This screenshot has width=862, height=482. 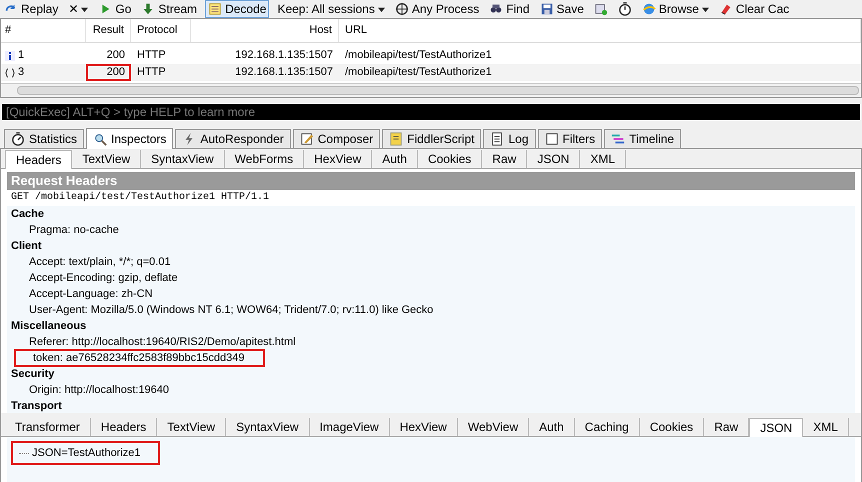 What do you see at coordinates (78, 9) in the screenshot?
I see `toolbar-button: ✕` at bounding box center [78, 9].